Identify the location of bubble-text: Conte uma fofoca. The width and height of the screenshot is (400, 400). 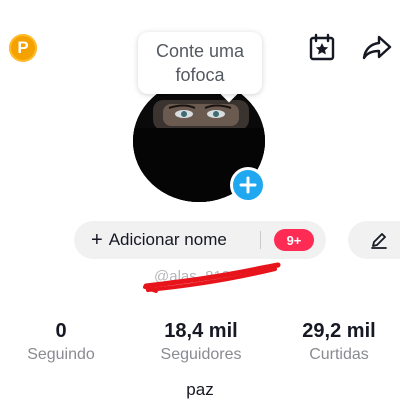
(200, 63).